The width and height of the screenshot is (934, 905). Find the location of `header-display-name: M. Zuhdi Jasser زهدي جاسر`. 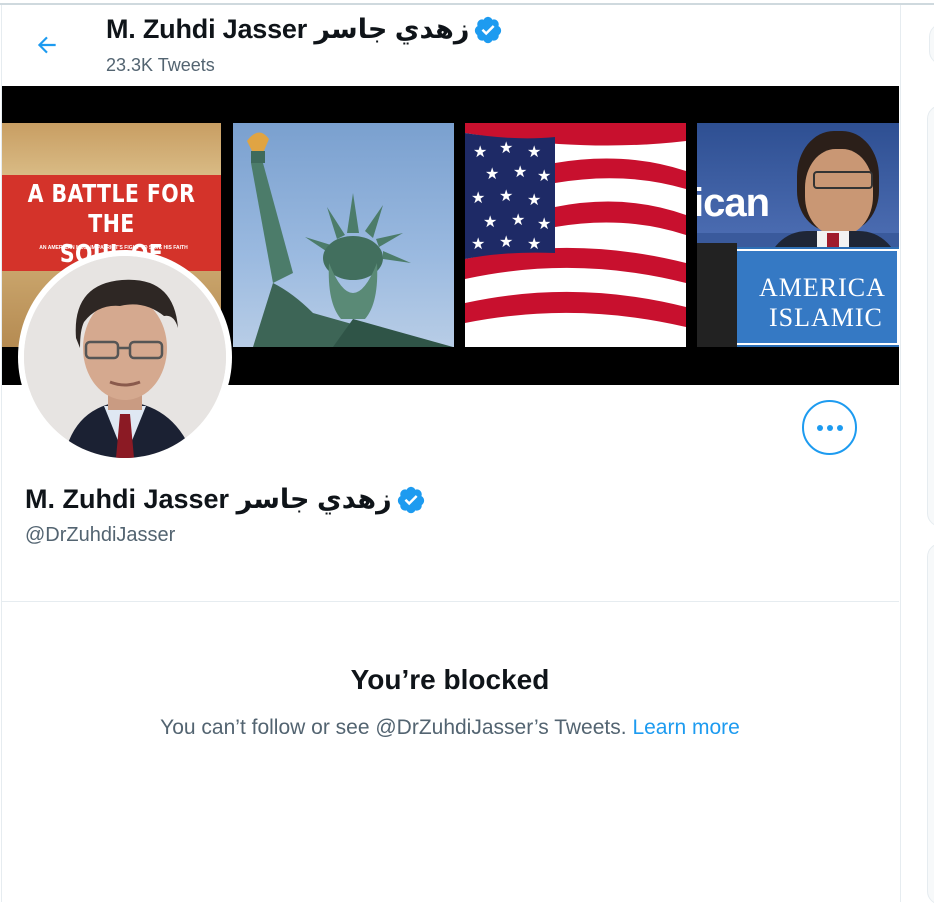

header-display-name: M. Zuhdi Jasser زهدي جاسر is located at coordinates (304, 29).